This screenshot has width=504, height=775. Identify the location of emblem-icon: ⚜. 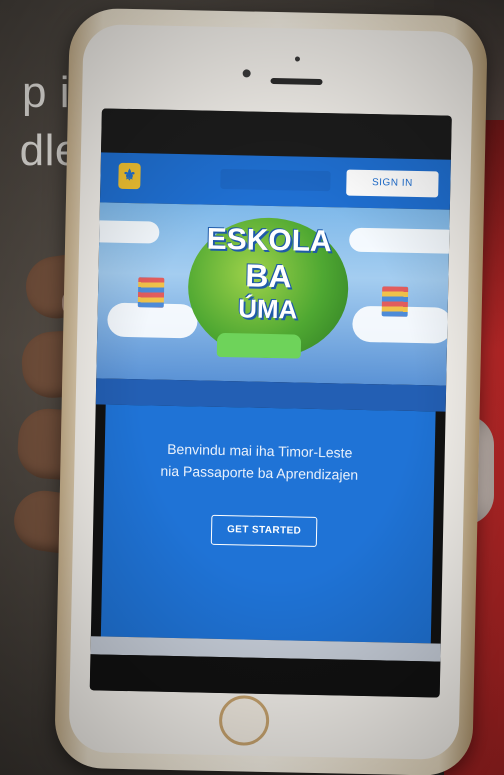
(129, 176).